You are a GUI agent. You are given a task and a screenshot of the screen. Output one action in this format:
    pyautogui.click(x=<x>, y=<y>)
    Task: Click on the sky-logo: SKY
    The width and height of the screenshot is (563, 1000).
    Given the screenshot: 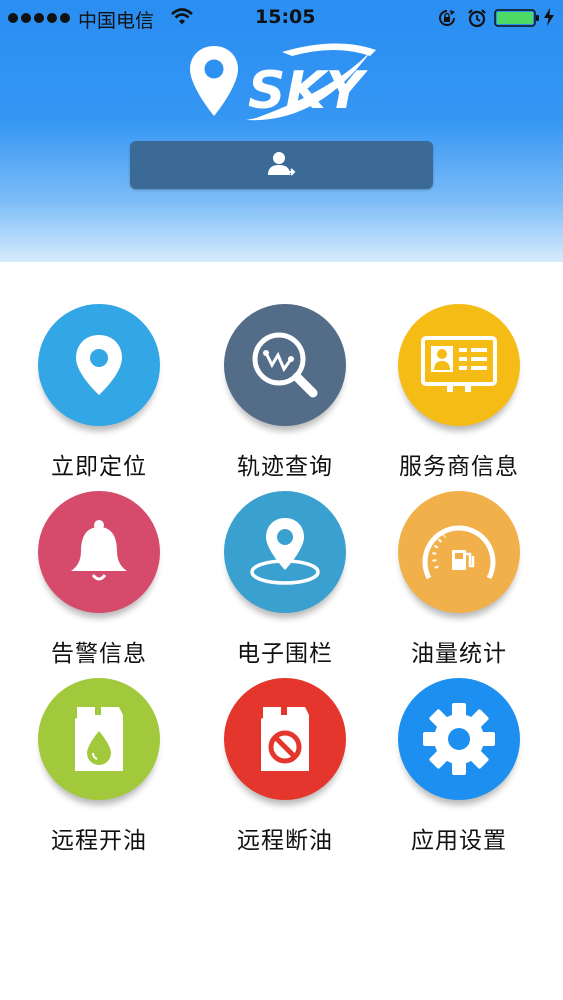 What is the action you would take?
    pyautogui.click(x=283, y=82)
    